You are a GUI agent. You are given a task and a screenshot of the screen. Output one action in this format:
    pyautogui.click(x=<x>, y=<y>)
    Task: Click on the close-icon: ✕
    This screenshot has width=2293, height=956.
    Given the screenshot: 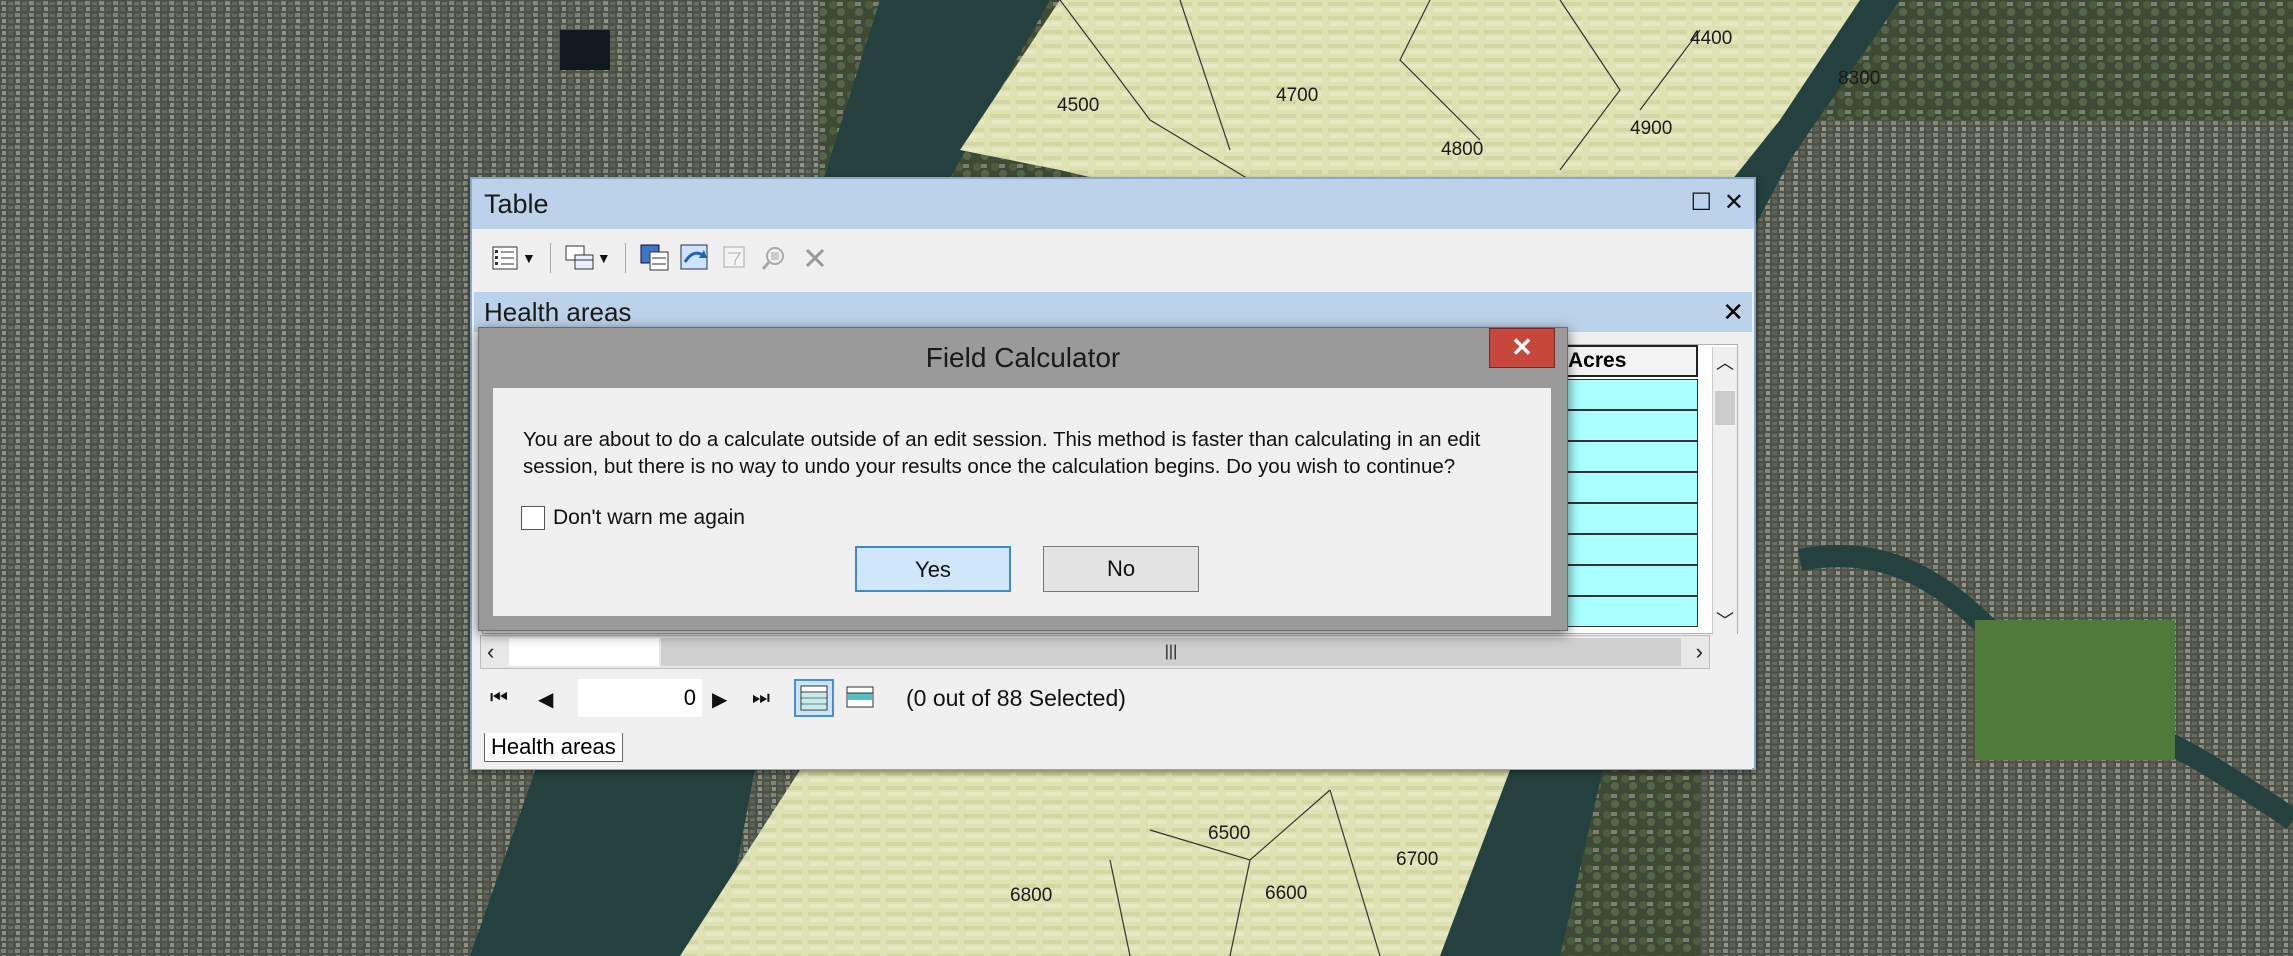 What is the action you would take?
    pyautogui.click(x=1733, y=312)
    